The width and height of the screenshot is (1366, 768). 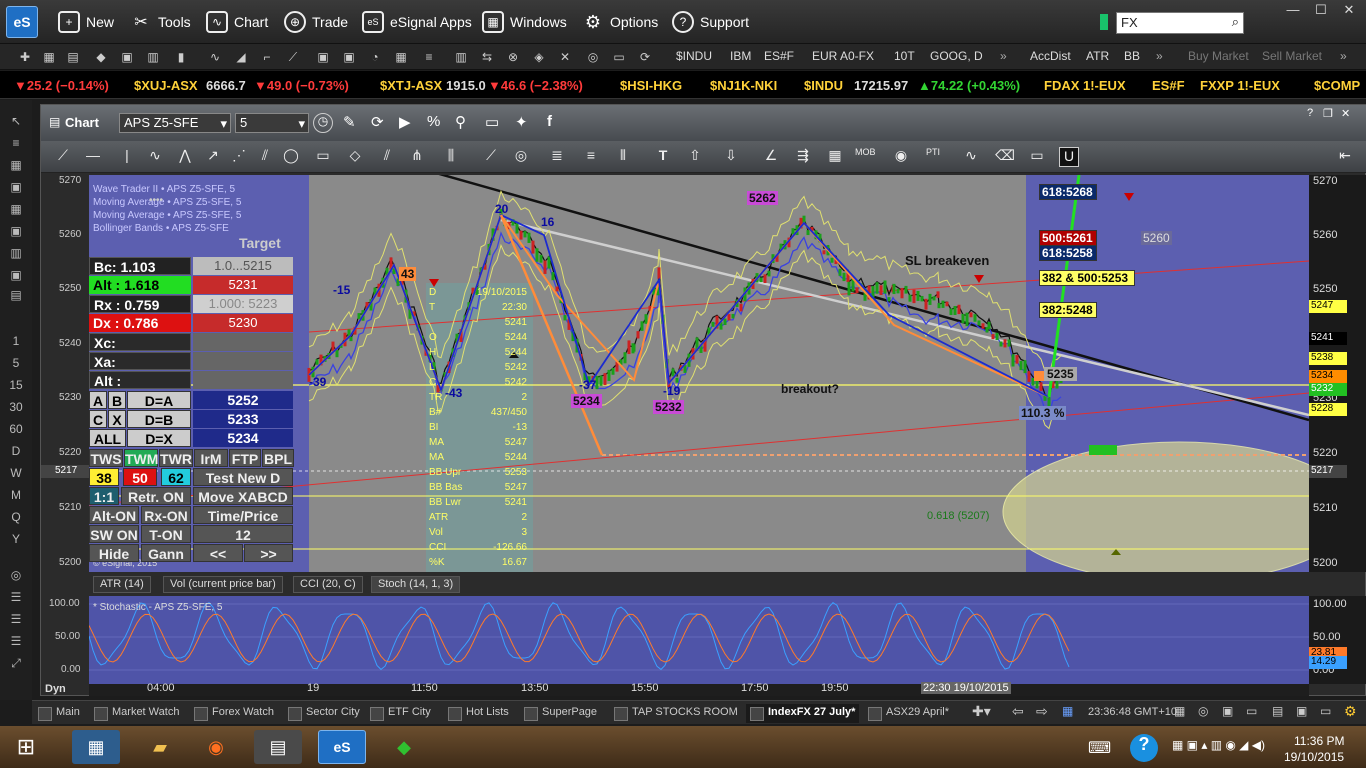 What do you see at coordinates (620, 22) in the screenshot?
I see `menu-options: ⚙ Options` at bounding box center [620, 22].